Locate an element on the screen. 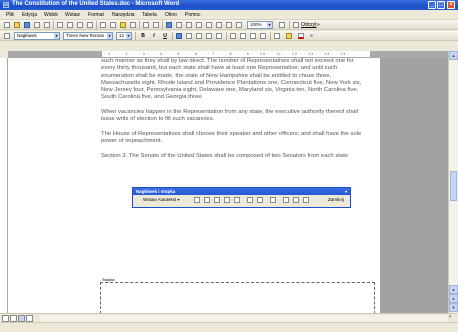 The height and width of the screenshot is (332, 458). font-size-select: 12 ▾ is located at coordinates (124, 36).